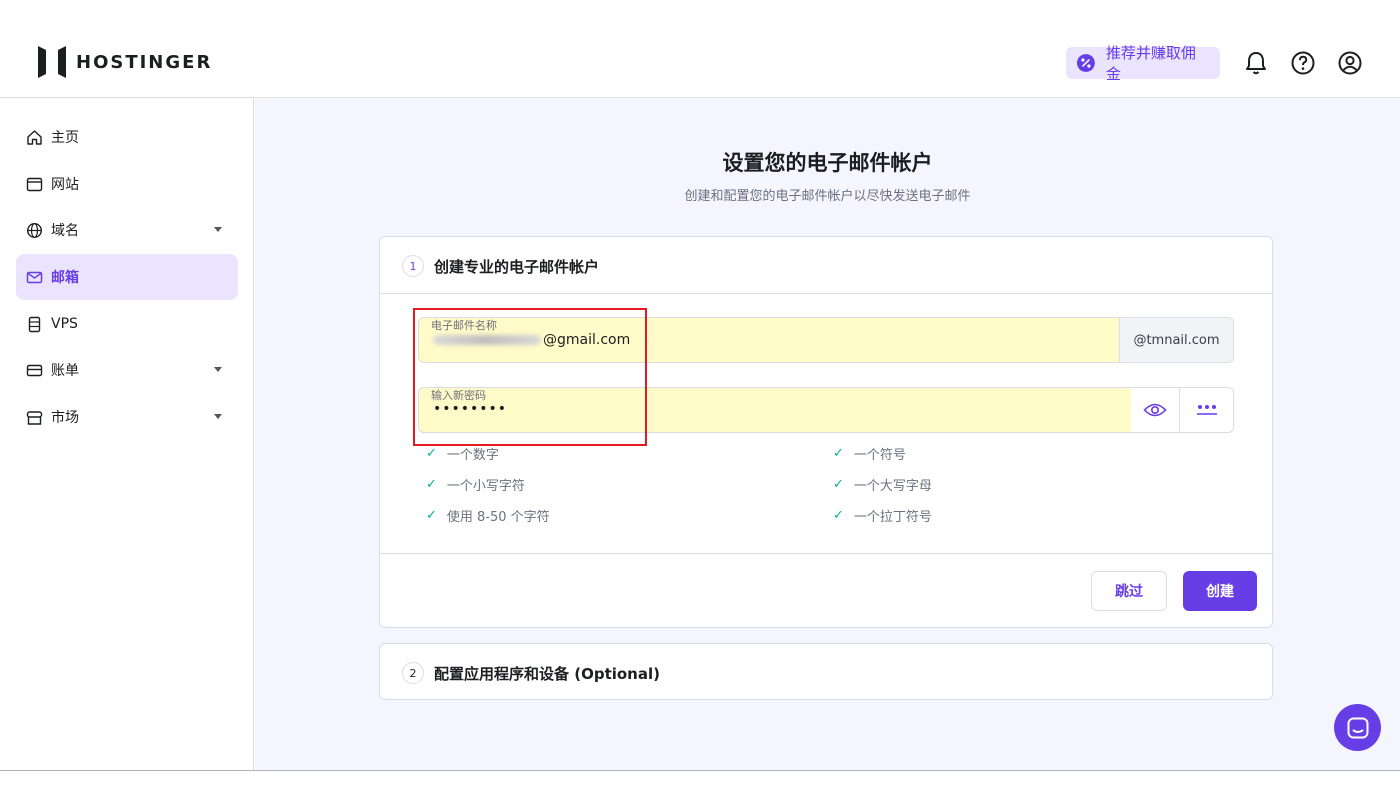 This screenshot has width=1400, height=800. Describe the element at coordinates (127, 184) in the screenshot. I see `sidebar-item-websites: 网站` at that location.